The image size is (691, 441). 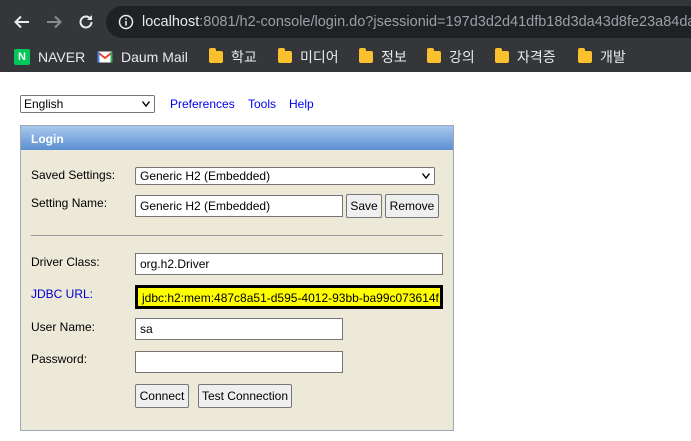 I want to click on password-input, so click(x=239, y=362).